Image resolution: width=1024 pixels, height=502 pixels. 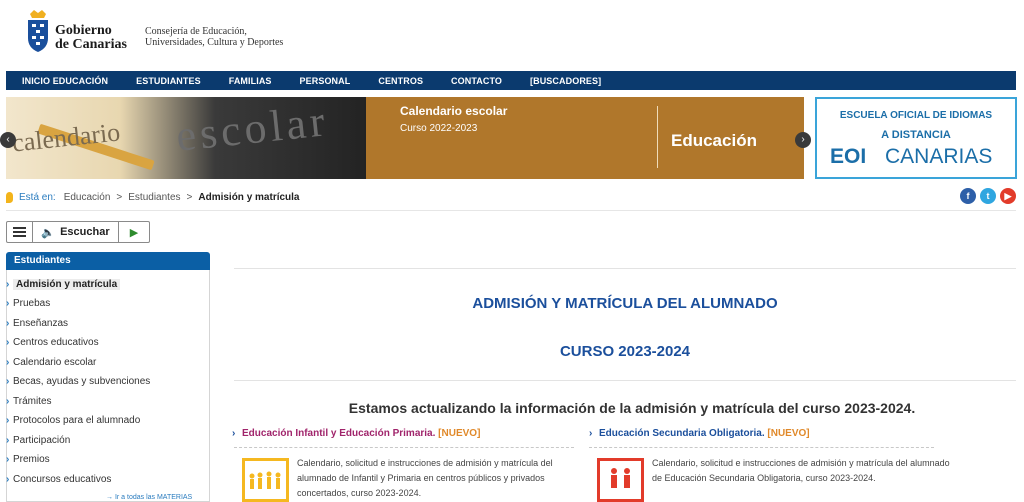 What do you see at coordinates (620, 480) in the screenshot?
I see `students-pair-icon` at bounding box center [620, 480].